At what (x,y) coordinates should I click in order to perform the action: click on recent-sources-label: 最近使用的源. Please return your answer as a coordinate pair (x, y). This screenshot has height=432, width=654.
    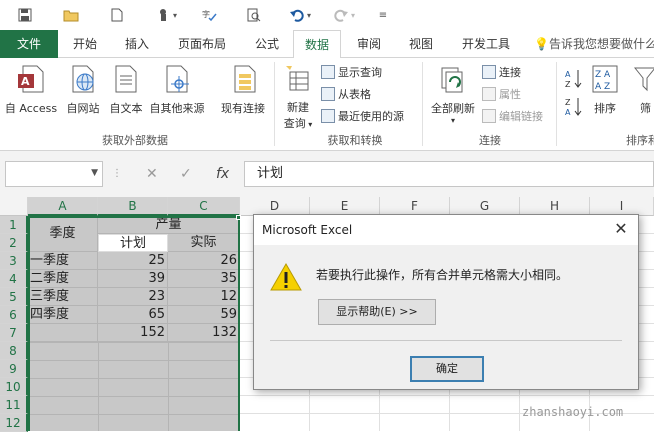
    Looking at the image, I should click on (371, 116).